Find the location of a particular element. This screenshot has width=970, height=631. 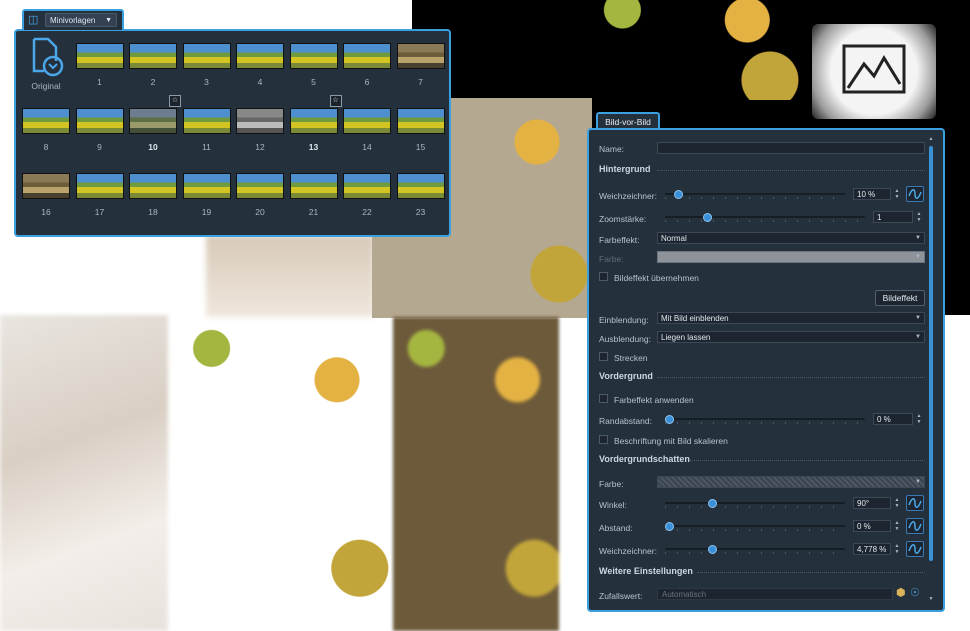

image-effect-button: Bildeffekt is located at coordinates (900, 298).